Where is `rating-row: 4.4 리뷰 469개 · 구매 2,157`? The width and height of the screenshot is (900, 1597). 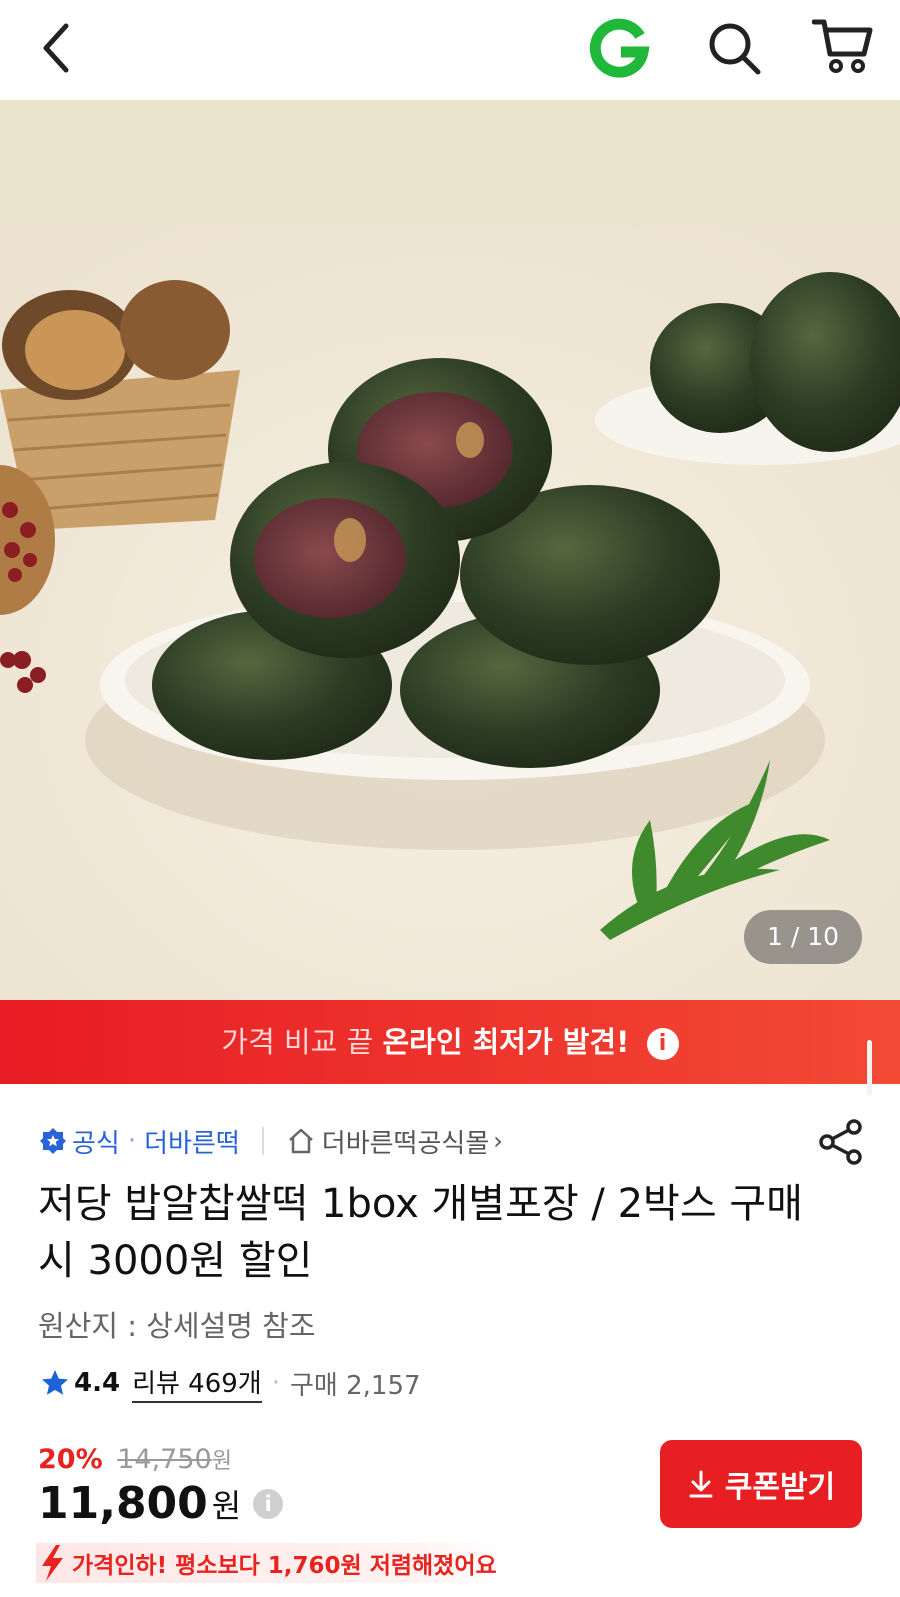 rating-row: 4.4 리뷰 469개 · 구매 2,157 is located at coordinates (230, 1383).